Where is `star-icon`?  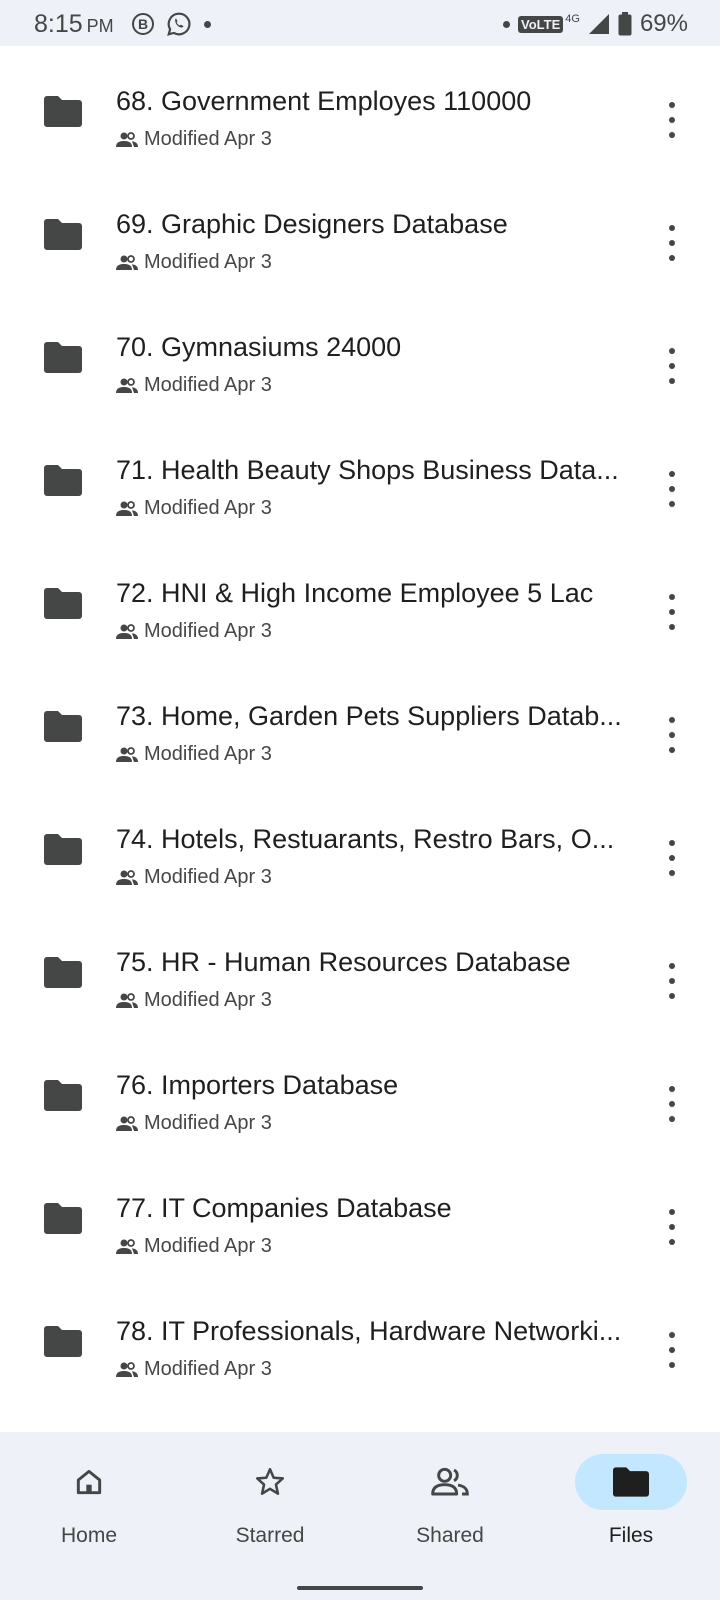
star-icon is located at coordinates (270, 1481).